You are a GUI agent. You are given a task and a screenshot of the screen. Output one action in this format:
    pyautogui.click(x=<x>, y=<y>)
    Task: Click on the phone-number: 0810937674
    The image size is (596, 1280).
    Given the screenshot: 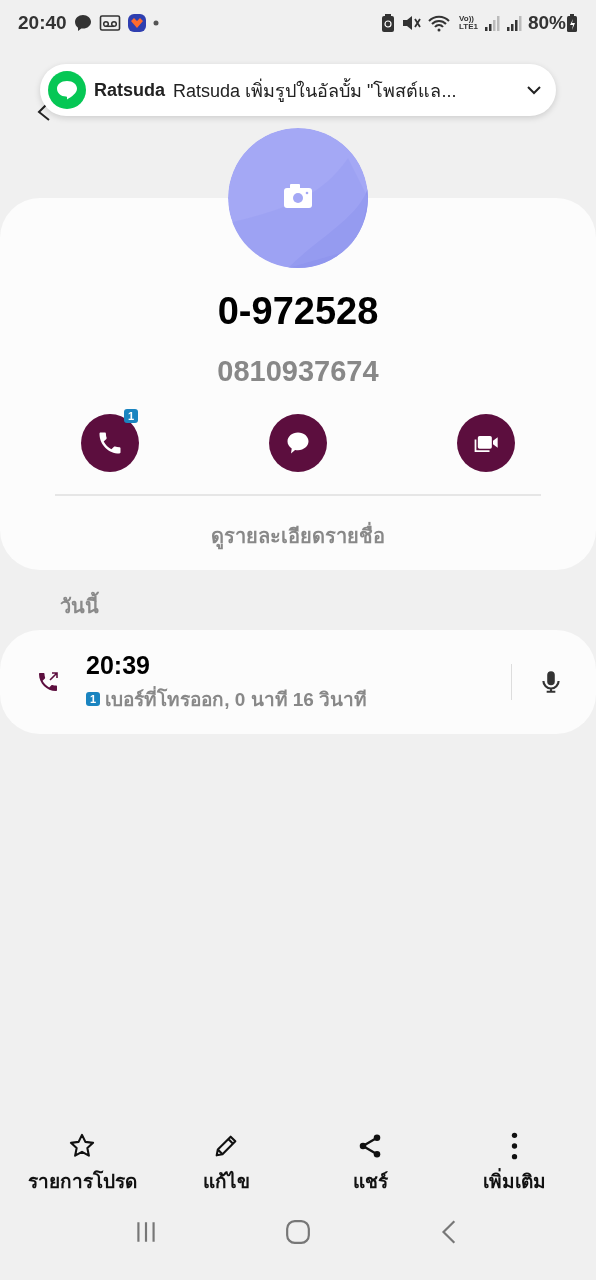 What is the action you would take?
    pyautogui.click(x=298, y=371)
    